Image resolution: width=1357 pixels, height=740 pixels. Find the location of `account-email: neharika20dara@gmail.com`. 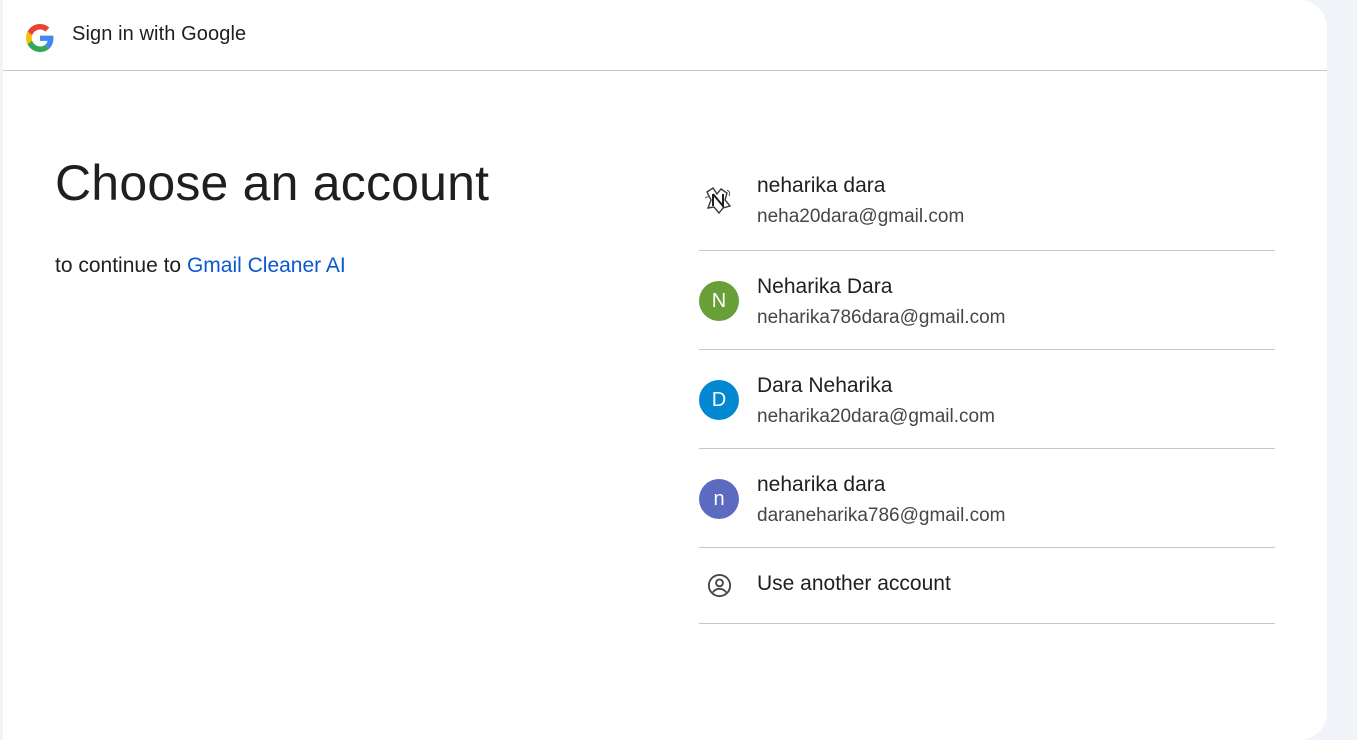

account-email: neharika20dara@gmail.com is located at coordinates (876, 416).